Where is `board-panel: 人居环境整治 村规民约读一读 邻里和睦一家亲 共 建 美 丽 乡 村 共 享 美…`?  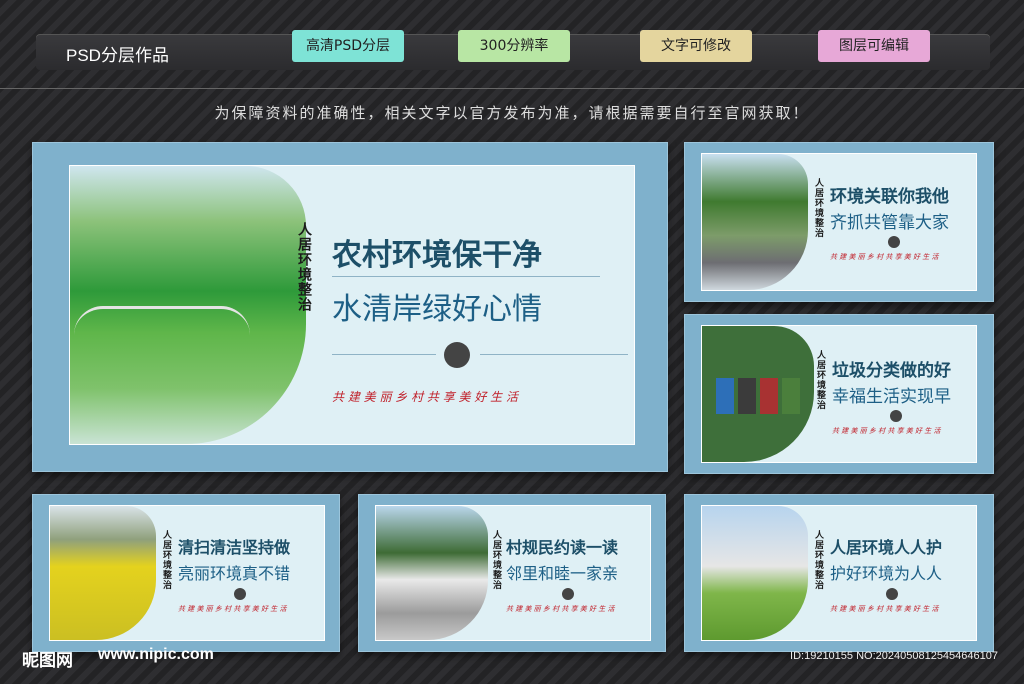
board-panel: 人居环境整治 村规民约读一读 邻里和睦一家亲 共 建 美 丽 乡 村 共 享 美… is located at coordinates (513, 573).